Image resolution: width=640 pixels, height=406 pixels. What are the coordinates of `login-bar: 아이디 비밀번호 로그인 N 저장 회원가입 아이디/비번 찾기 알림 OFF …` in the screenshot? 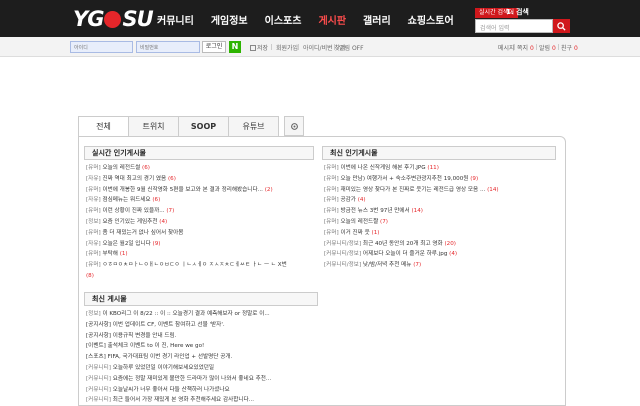 It's located at (320, 47).